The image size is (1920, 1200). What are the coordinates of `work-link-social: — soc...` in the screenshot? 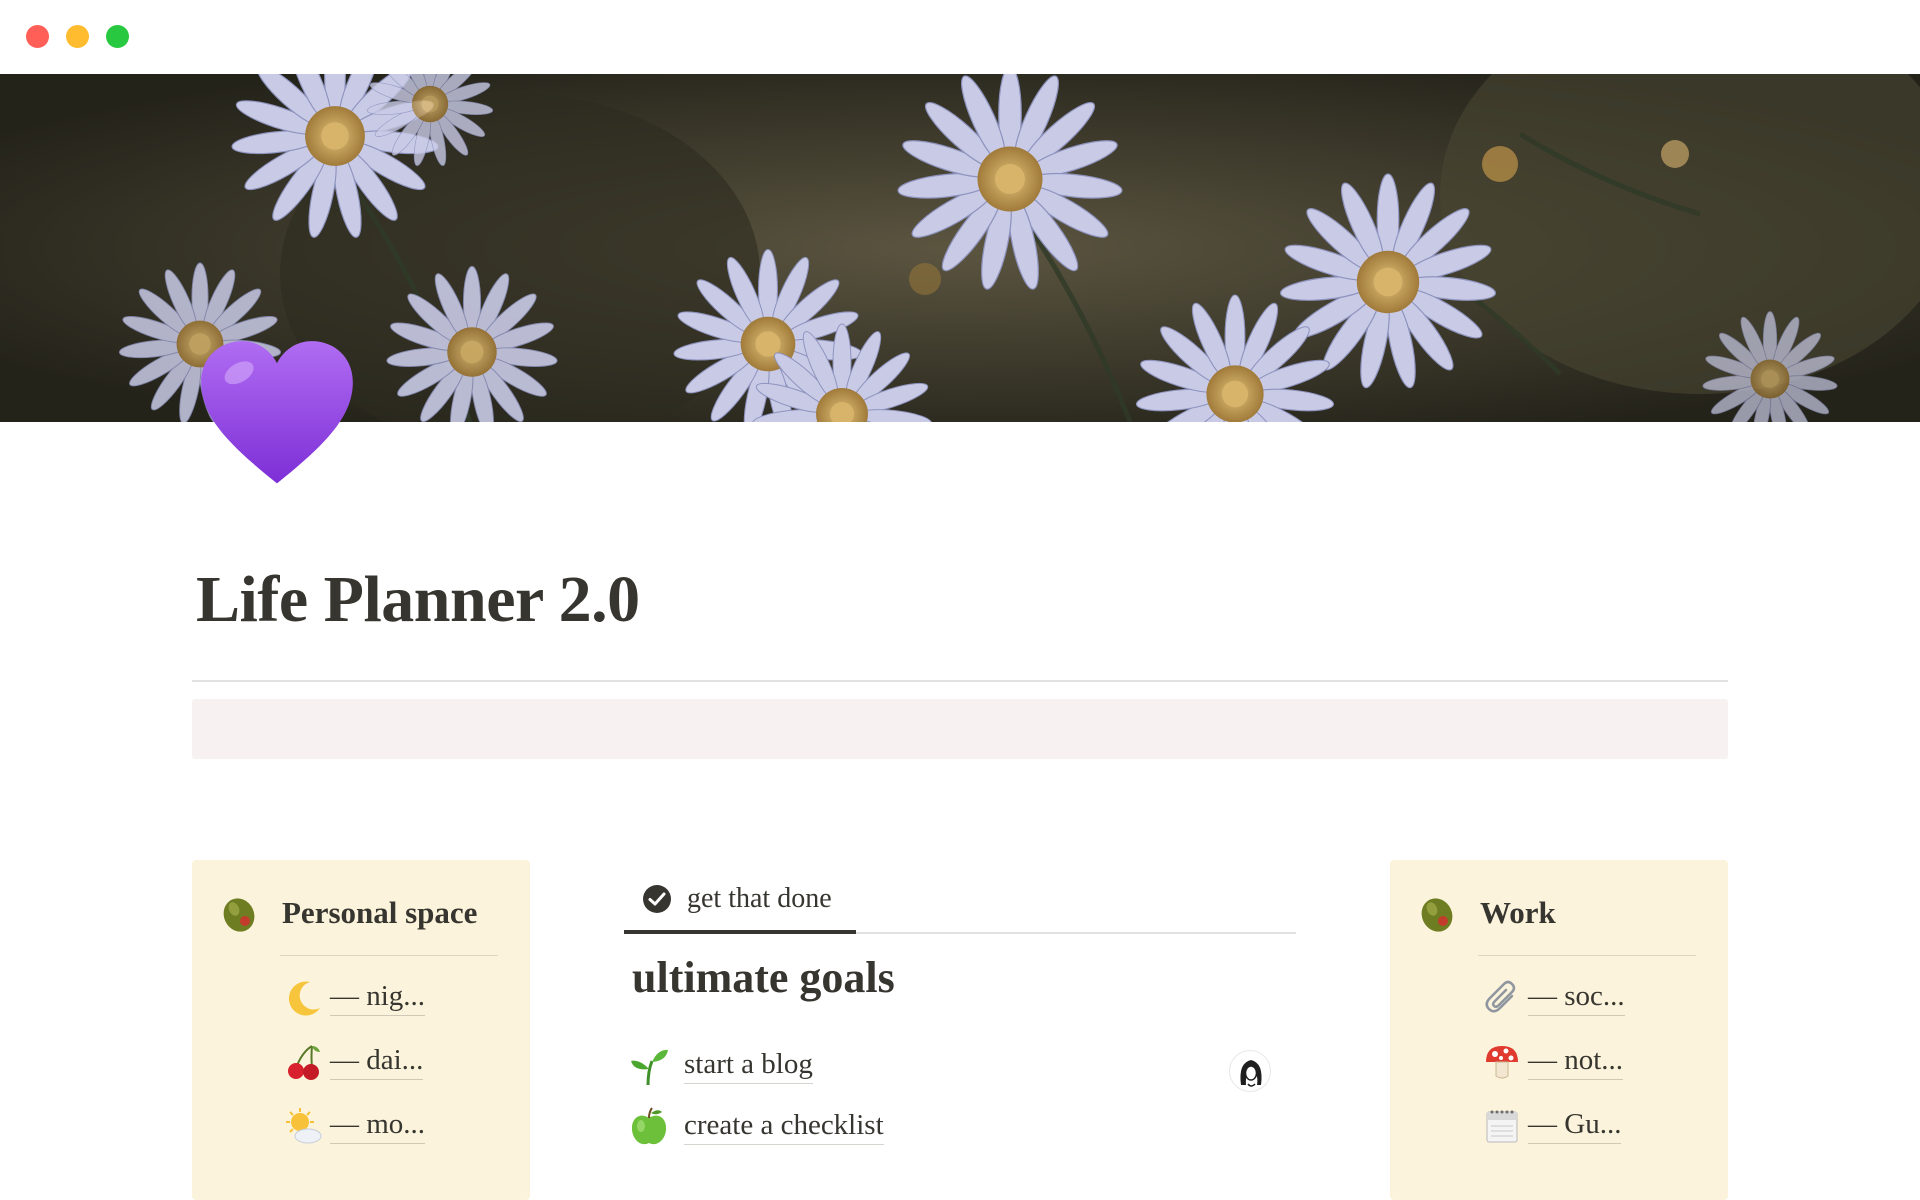 It's located at (1553, 998).